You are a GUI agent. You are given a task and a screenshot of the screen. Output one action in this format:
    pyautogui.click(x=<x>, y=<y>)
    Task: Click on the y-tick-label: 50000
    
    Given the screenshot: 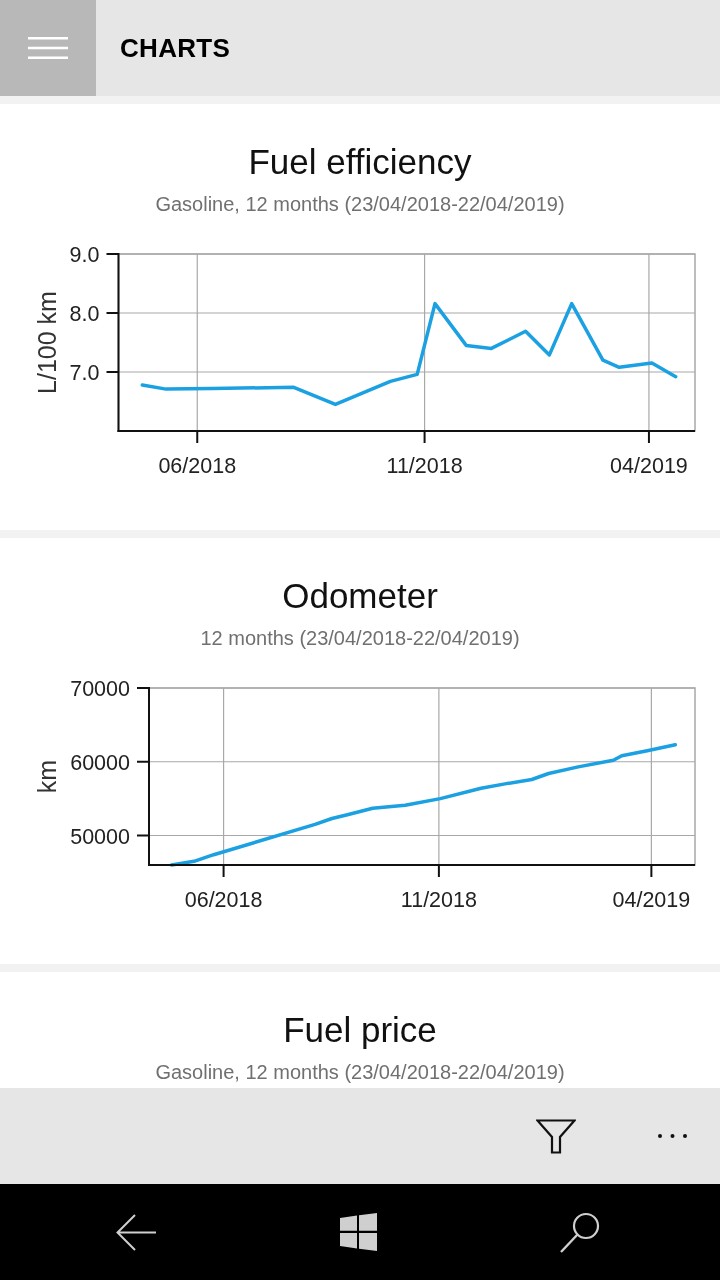 What is the action you would take?
    pyautogui.click(x=100, y=836)
    